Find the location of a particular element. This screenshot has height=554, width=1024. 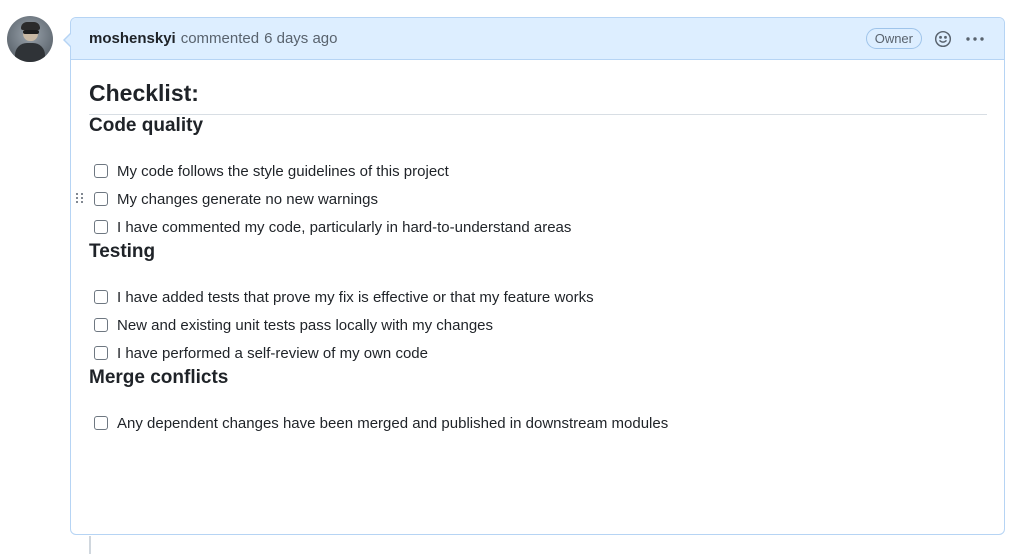

checklist-title: Checklist: is located at coordinates (538, 87).